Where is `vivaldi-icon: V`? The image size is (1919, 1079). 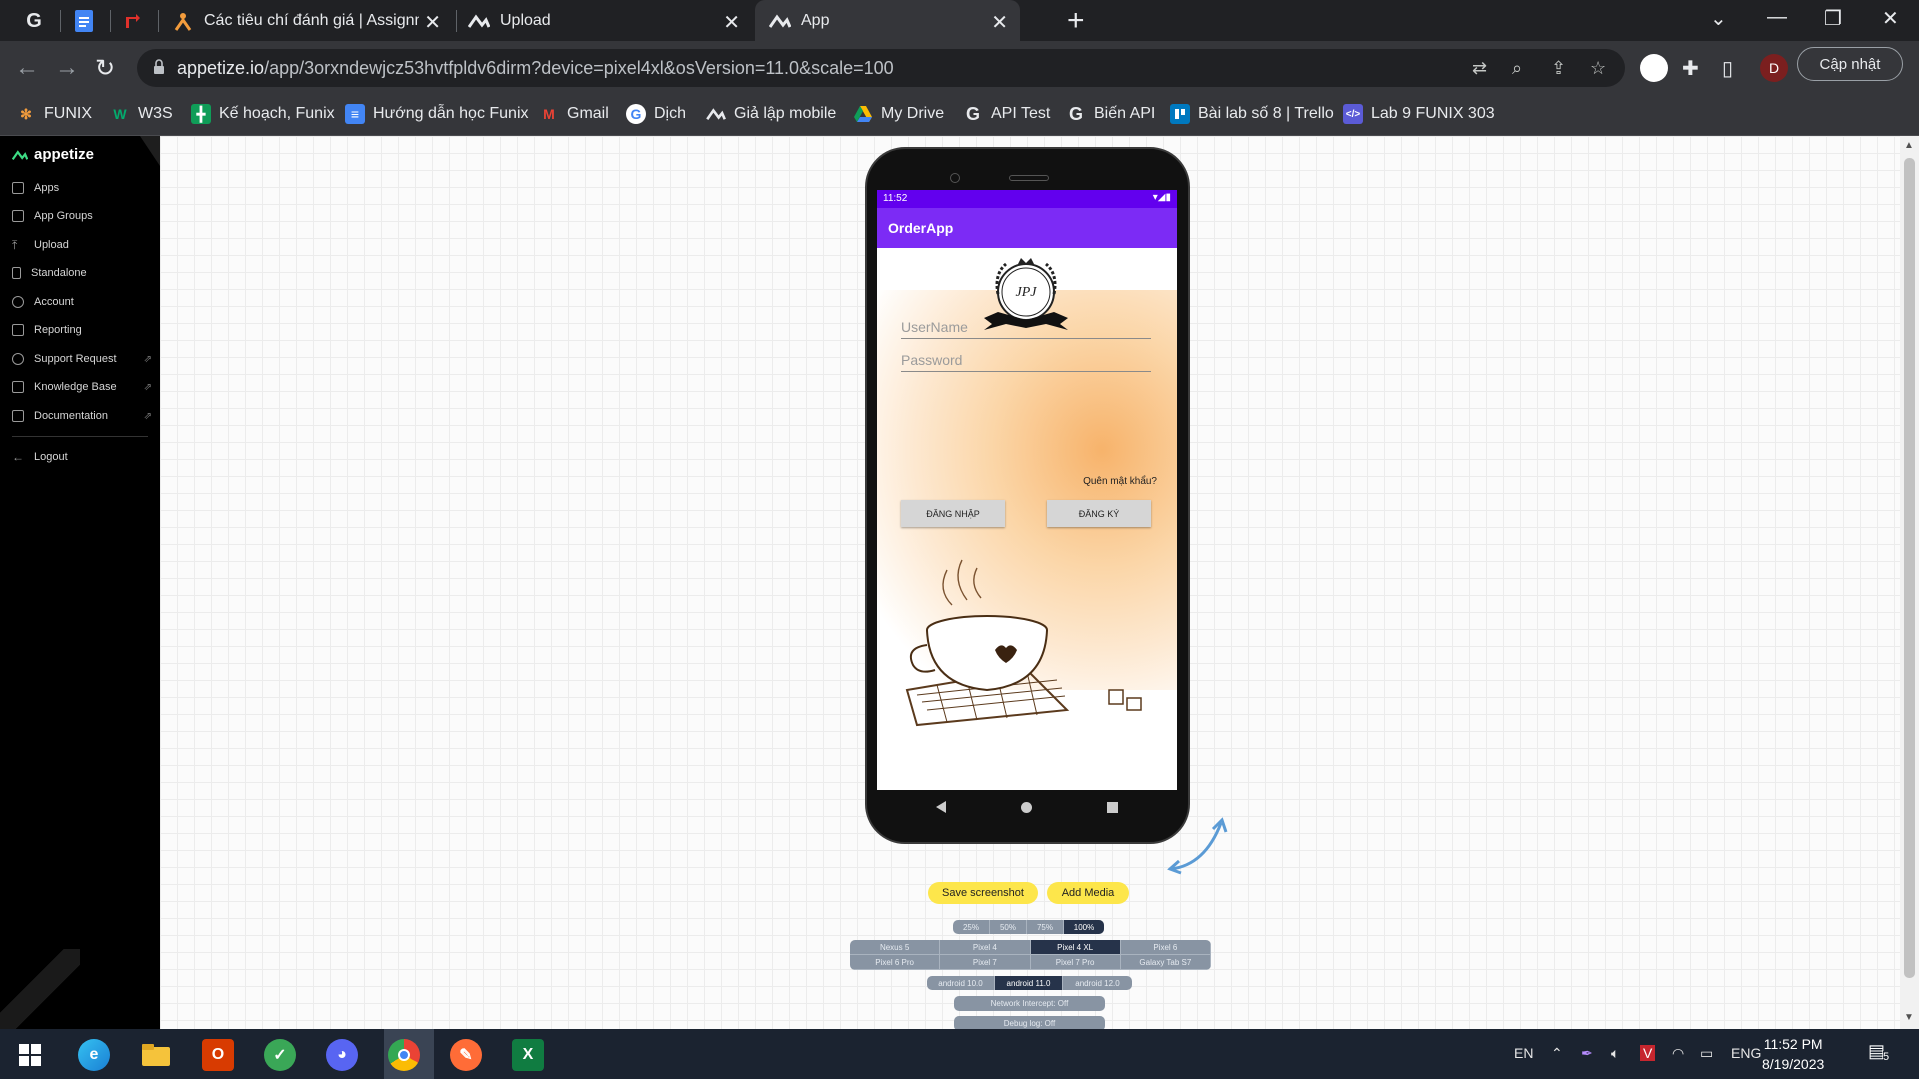 vivaldi-icon: V is located at coordinates (1648, 1053).